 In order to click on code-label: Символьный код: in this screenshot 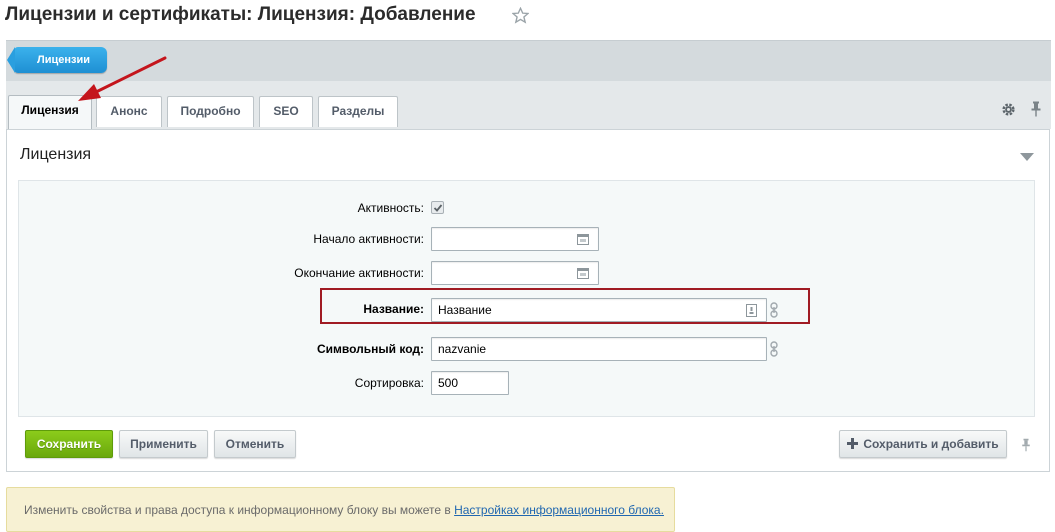, I will do `click(370, 349)`.